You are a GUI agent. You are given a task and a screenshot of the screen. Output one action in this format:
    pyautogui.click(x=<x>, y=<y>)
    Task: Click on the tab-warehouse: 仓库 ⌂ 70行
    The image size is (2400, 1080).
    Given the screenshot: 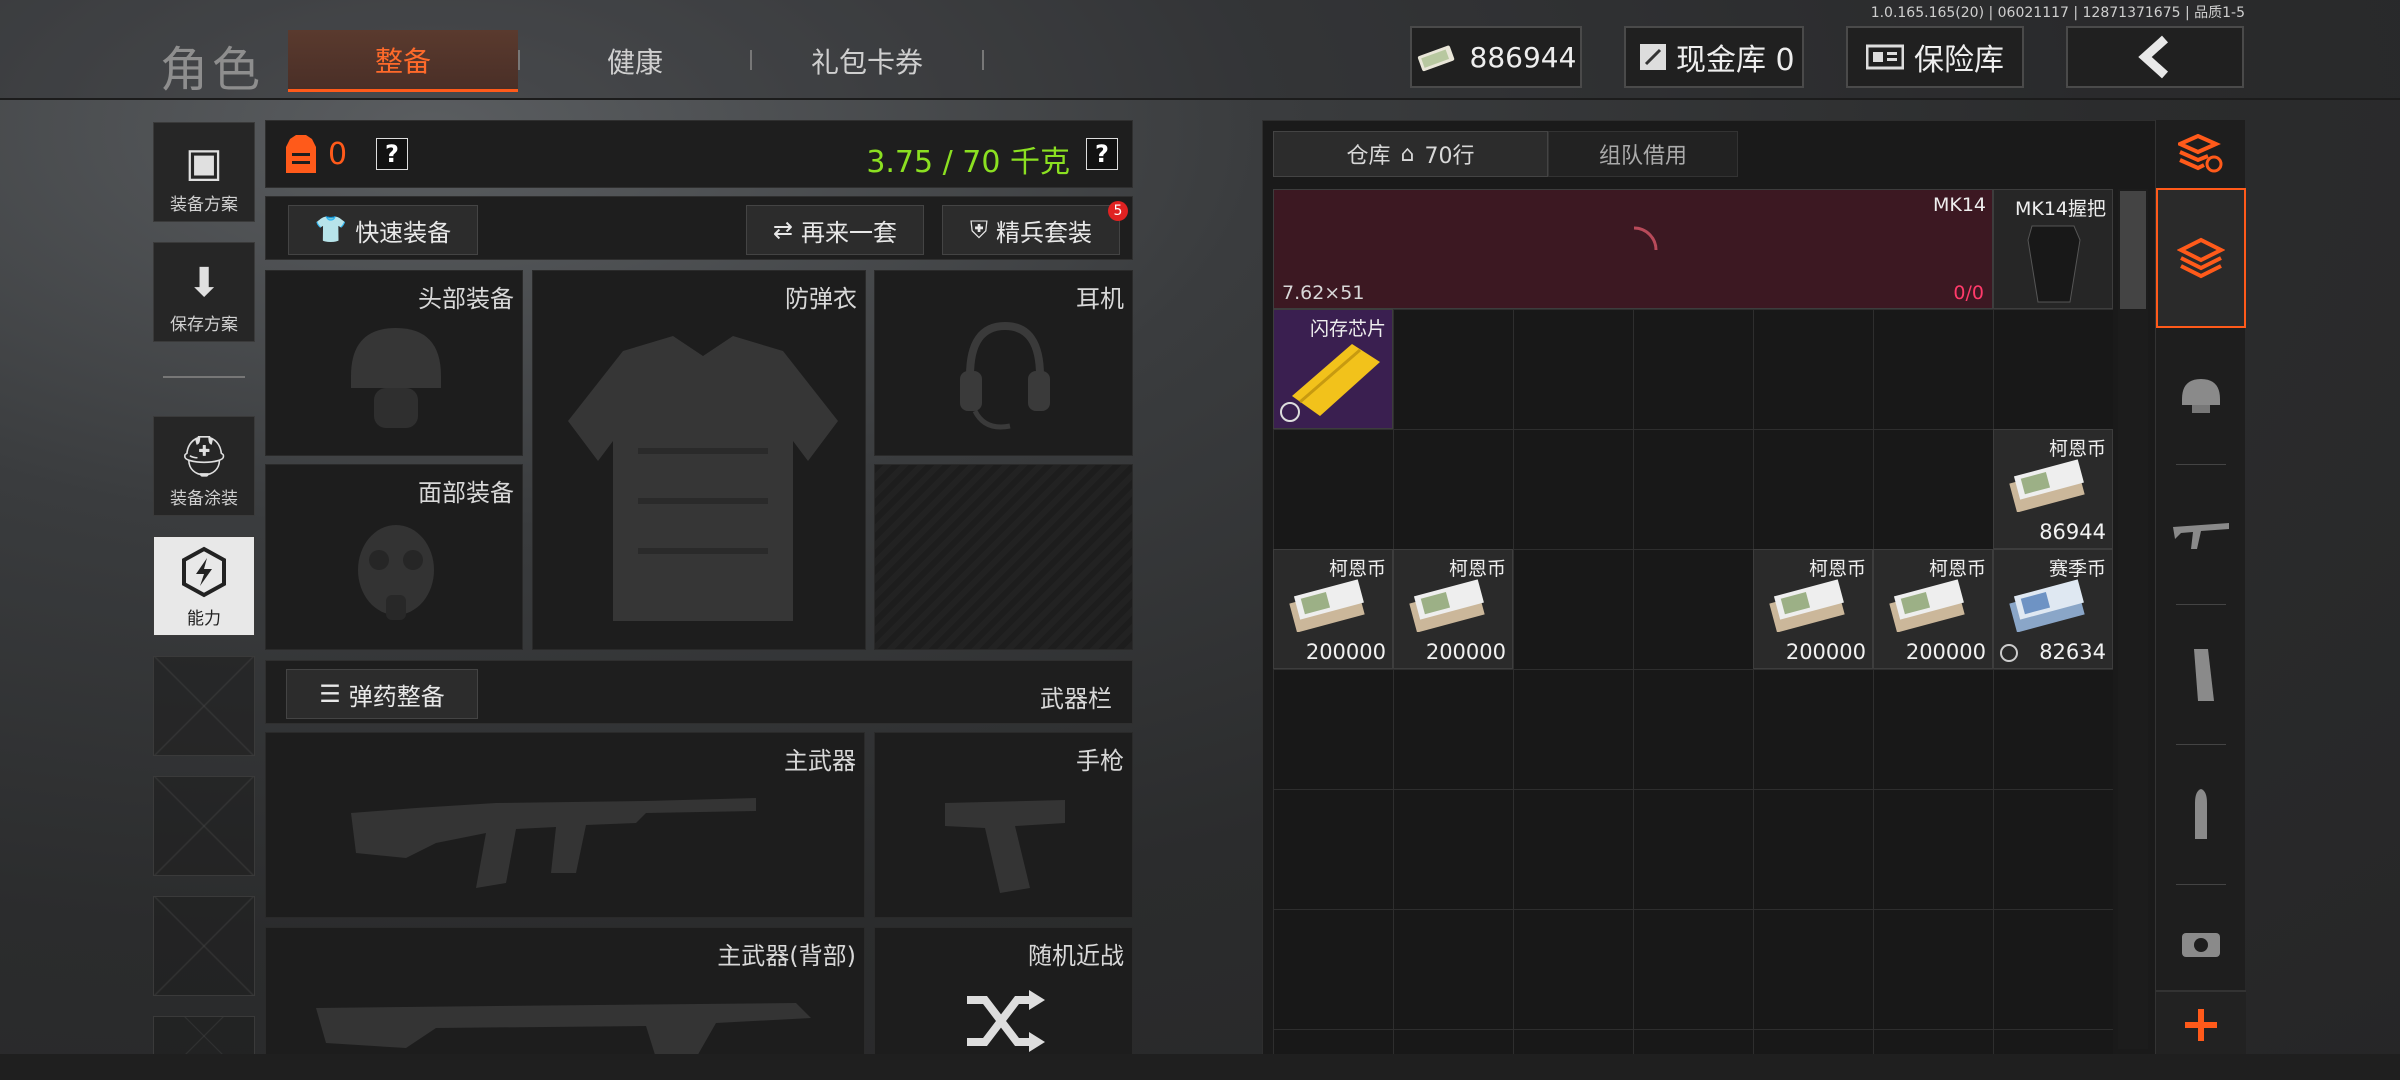 What is the action you would take?
    pyautogui.click(x=1410, y=154)
    